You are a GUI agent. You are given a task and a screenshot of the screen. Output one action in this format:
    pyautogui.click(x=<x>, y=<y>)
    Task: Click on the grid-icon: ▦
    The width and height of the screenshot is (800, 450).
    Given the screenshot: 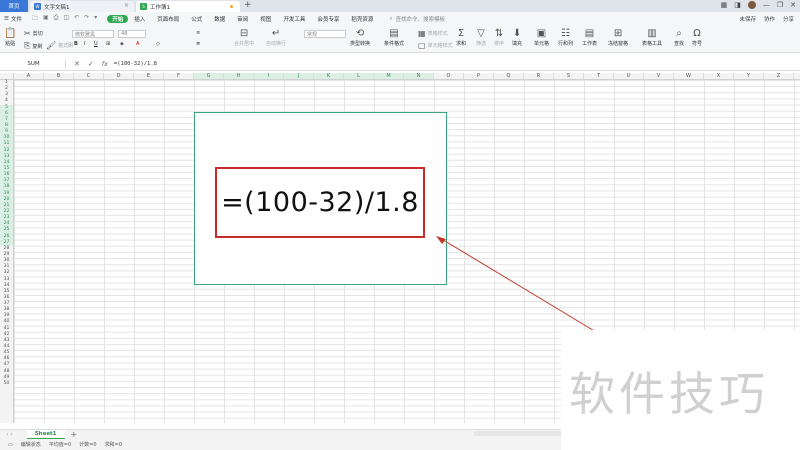 What is the action you would take?
    pyautogui.click(x=724, y=5)
    